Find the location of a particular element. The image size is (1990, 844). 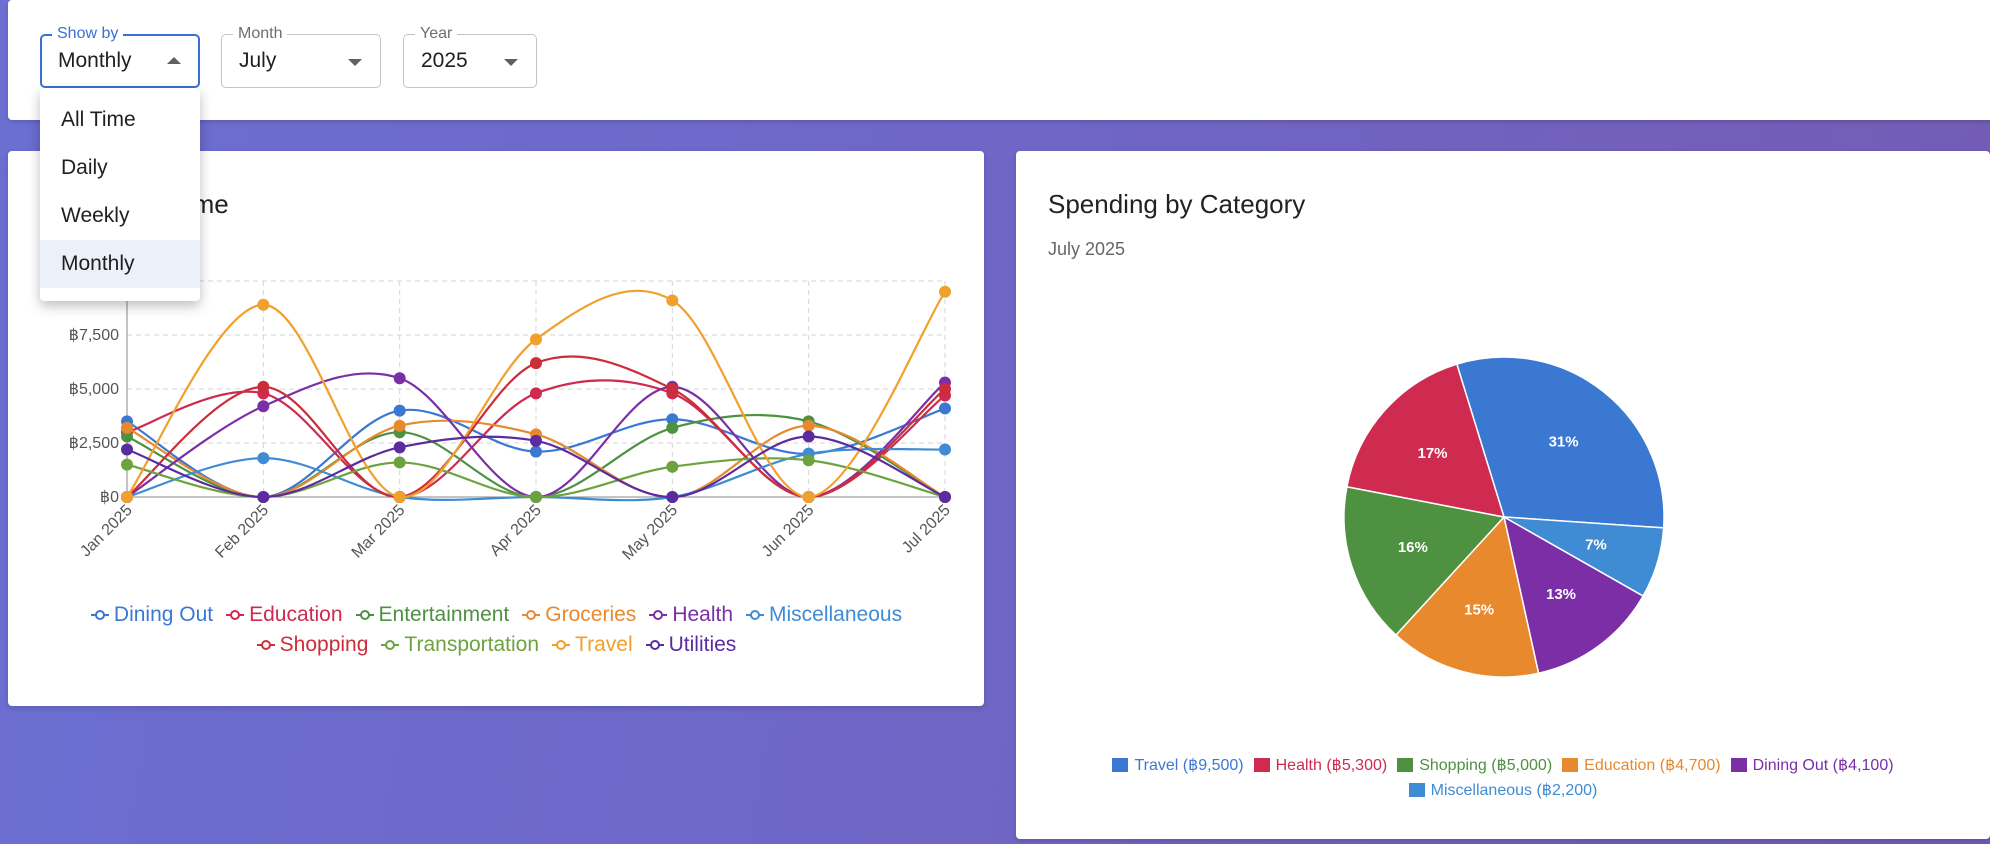

x-tick-label: Mar 2025 is located at coordinates (379, 532).